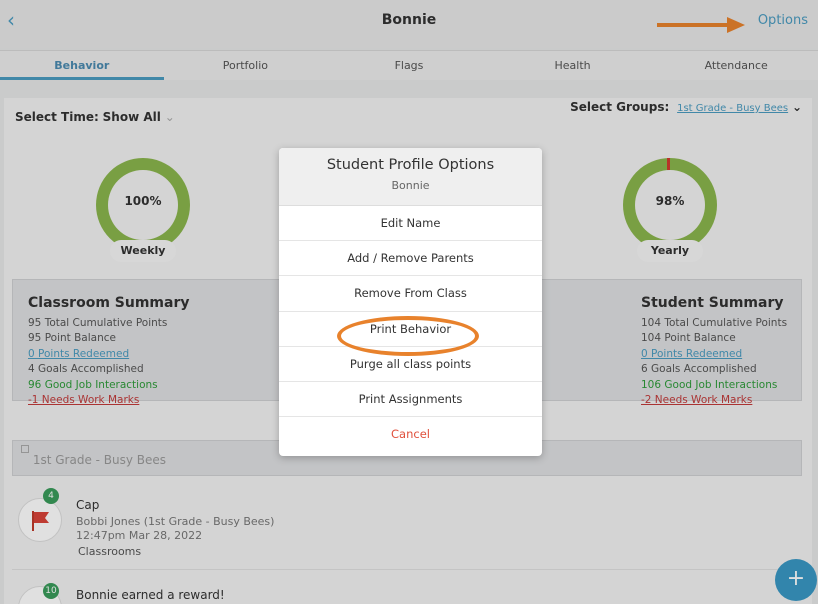 The image size is (818, 604). I want to click on edit-name-button: Edit Name, so click(410, 224).